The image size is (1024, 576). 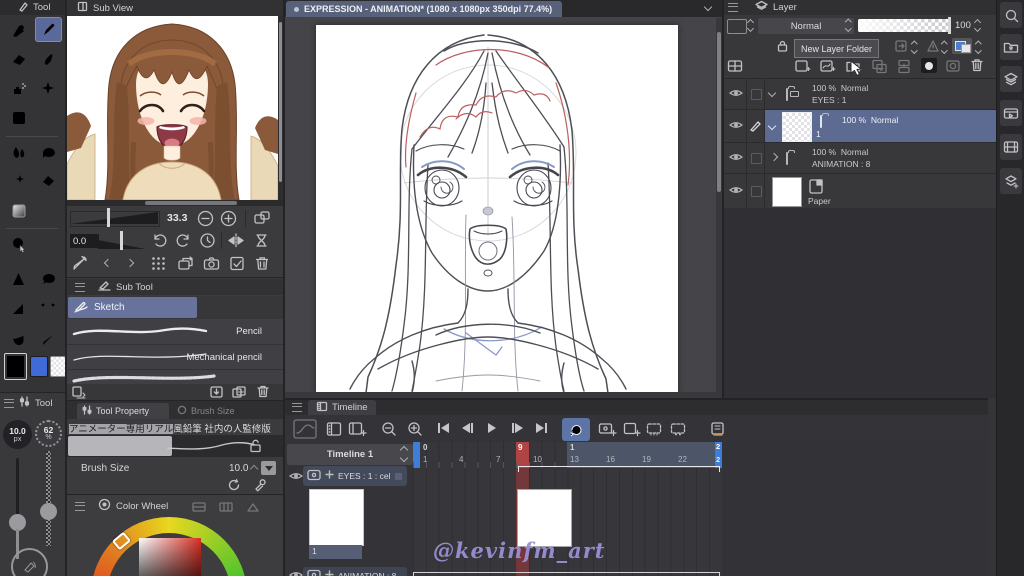 What do you see at coordinates (39, 366) in the screenshot?
I see `sub-color-swatch` at bounding box center [39, 366].